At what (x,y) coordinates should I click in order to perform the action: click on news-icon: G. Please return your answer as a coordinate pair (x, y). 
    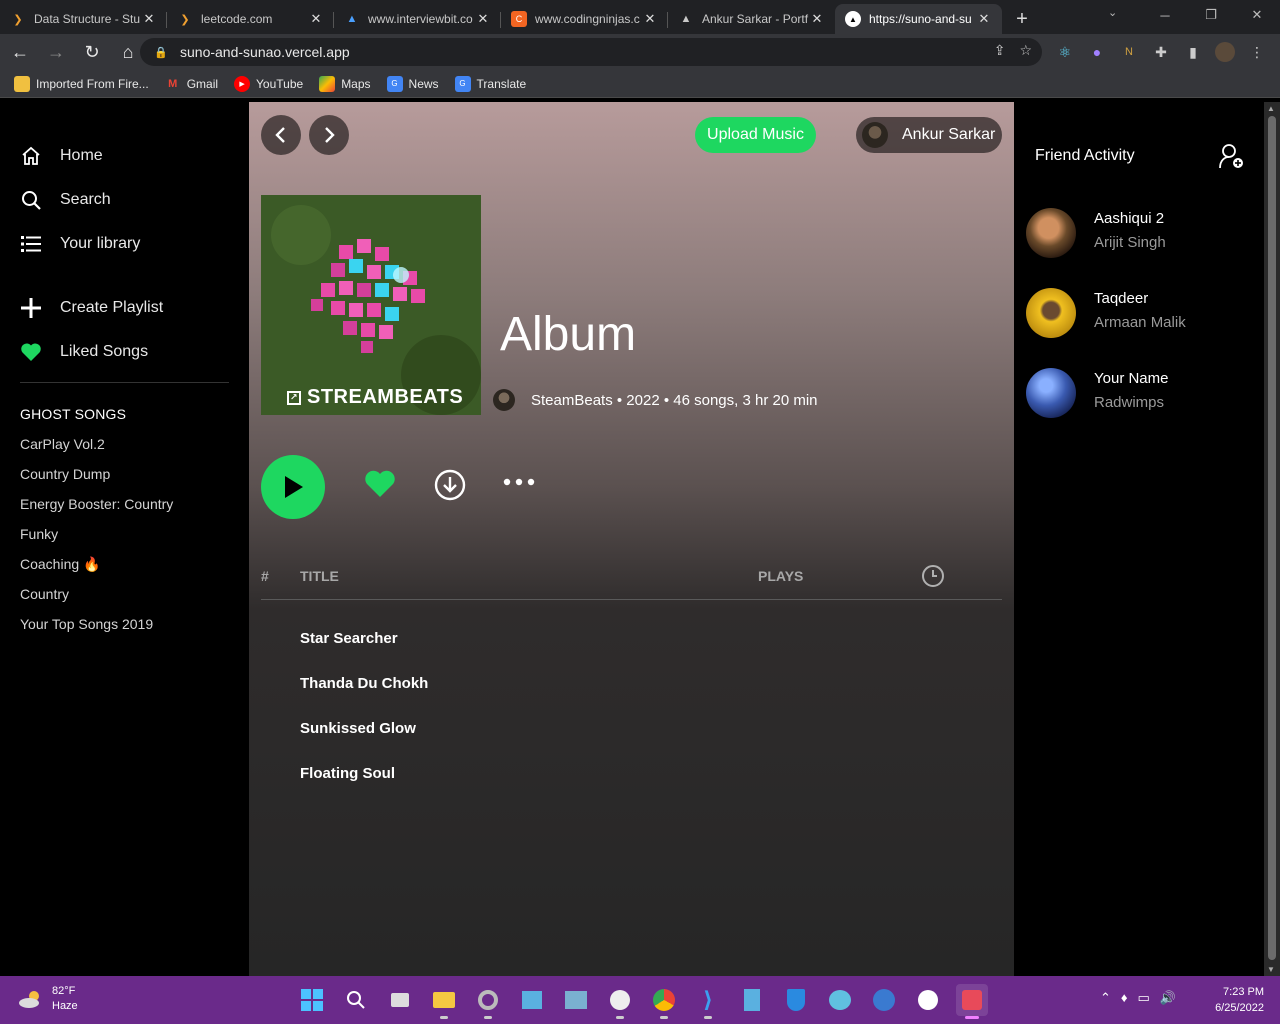
    Looking at the image, I should click on (394, 83).